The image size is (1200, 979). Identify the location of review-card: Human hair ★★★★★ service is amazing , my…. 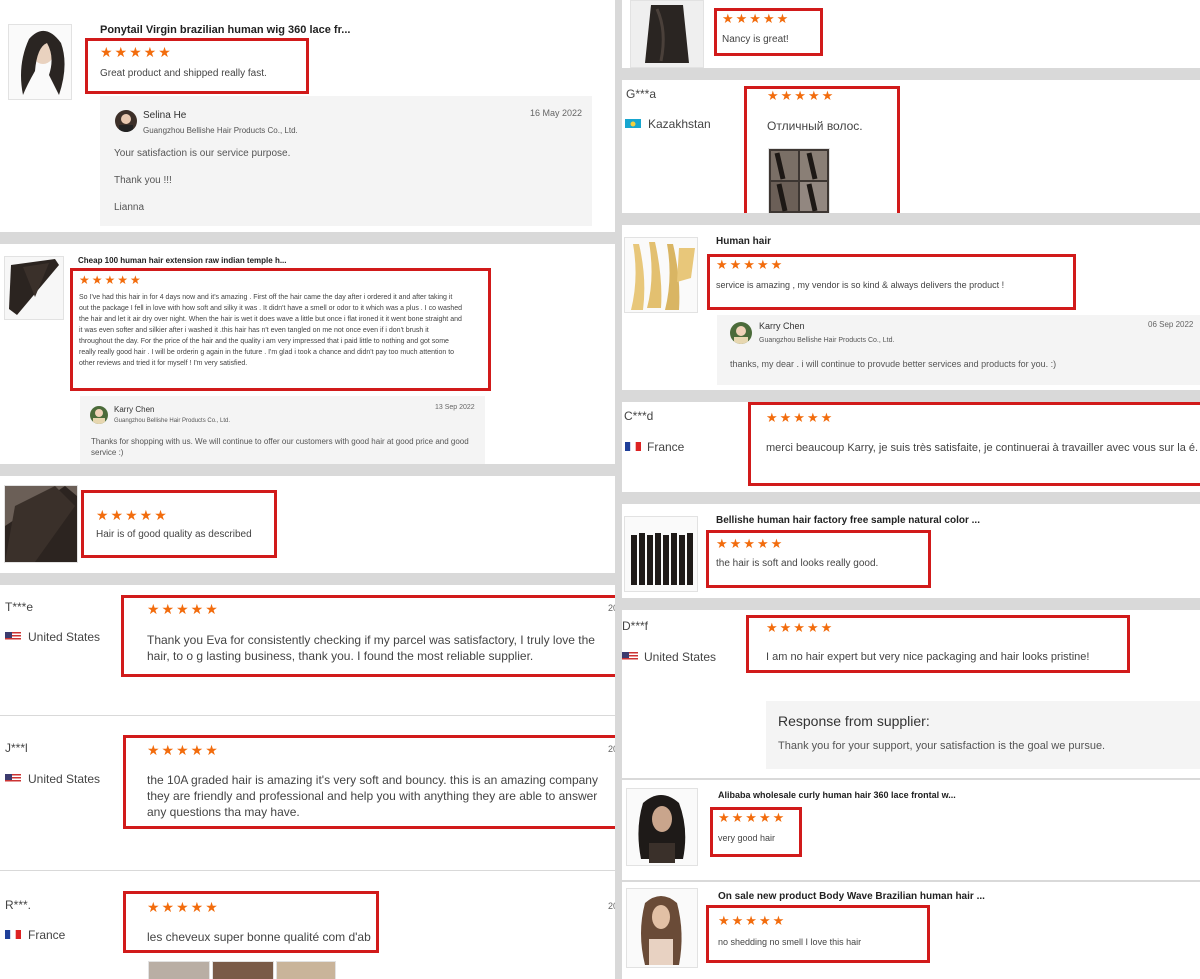
(911, 307).